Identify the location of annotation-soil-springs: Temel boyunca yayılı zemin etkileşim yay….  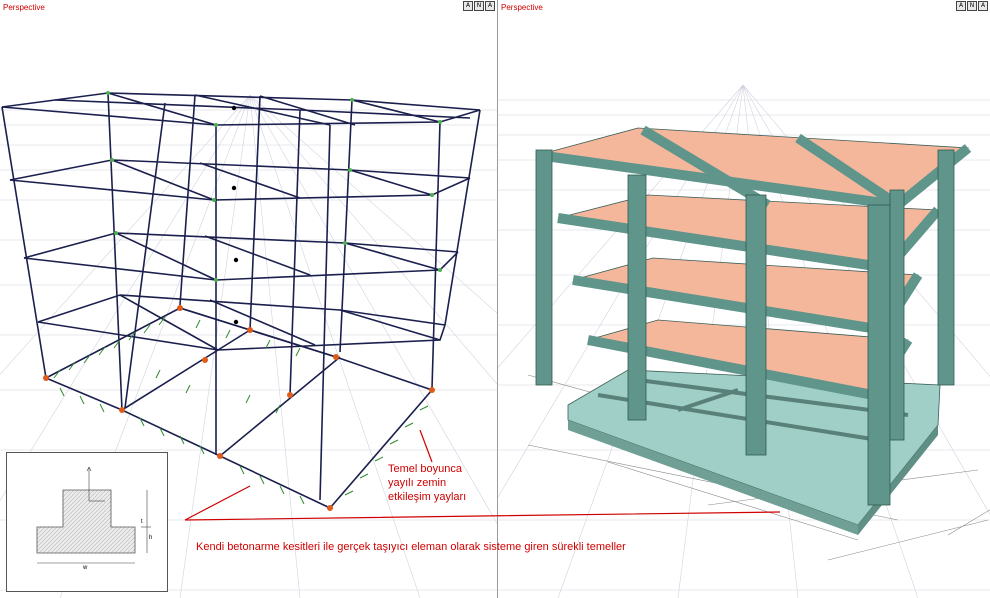
(443, 483).